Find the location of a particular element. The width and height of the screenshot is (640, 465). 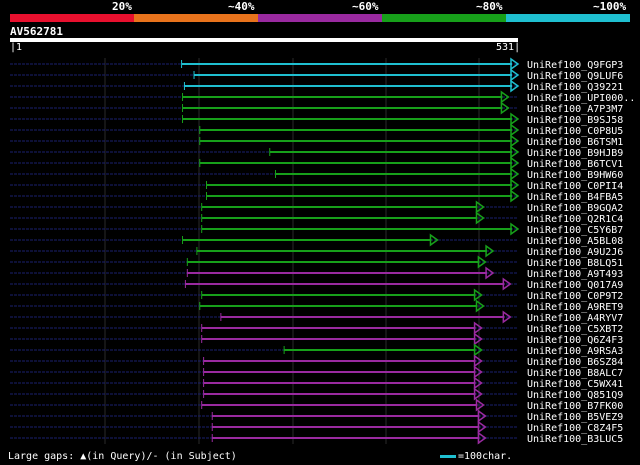

hit-row: UniRef100_B7FK00 is located at coordinates (316, 405).